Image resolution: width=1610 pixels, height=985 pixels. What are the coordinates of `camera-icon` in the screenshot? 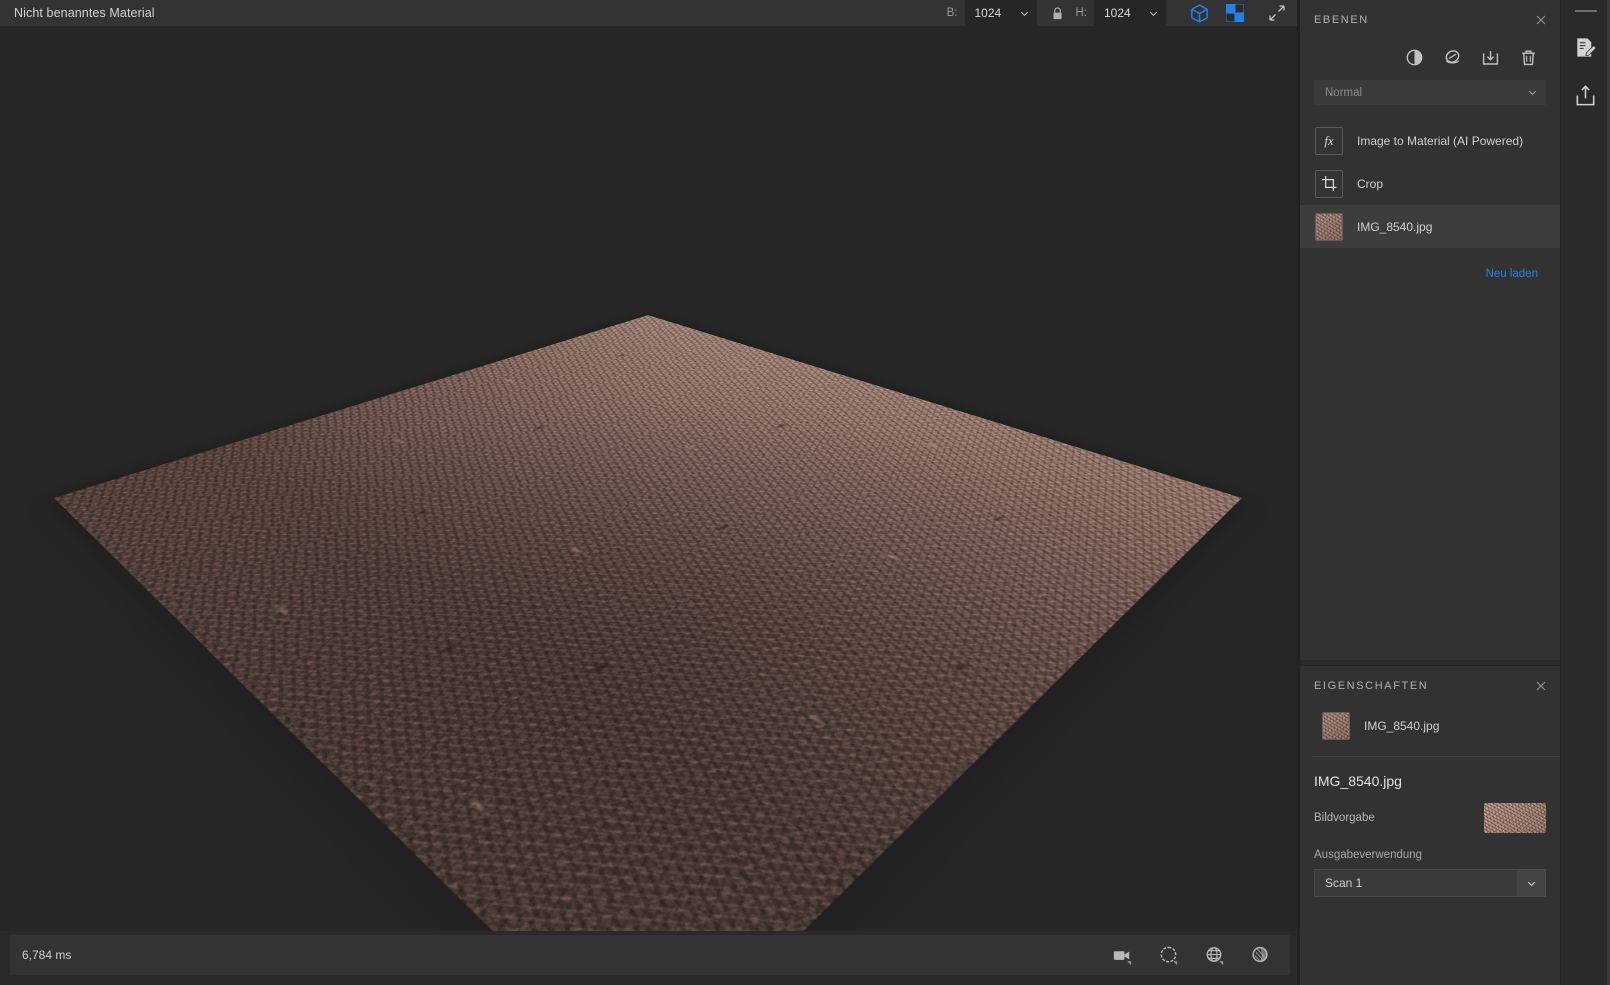 It's located at (1122, 955).